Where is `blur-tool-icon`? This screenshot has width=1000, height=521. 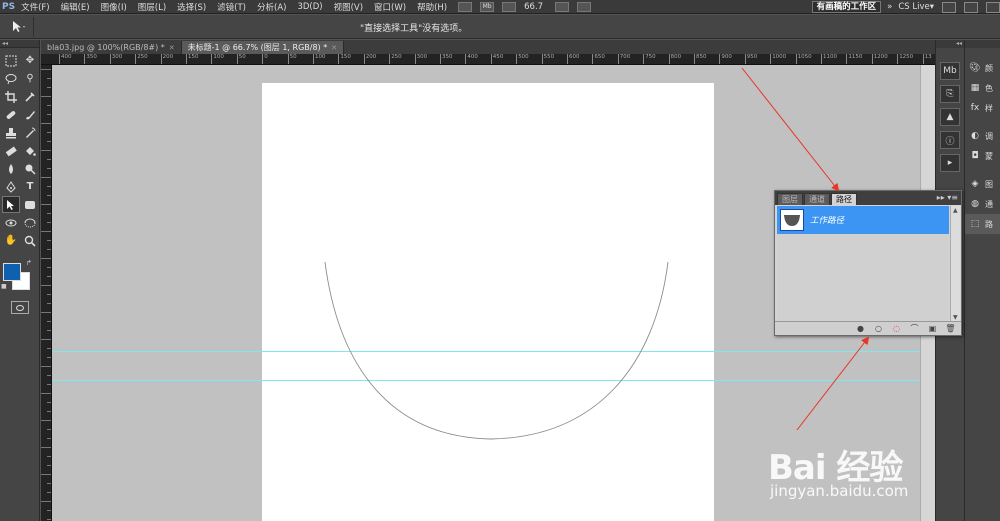 blur-tool-icon is located at coordinates (11, 168).